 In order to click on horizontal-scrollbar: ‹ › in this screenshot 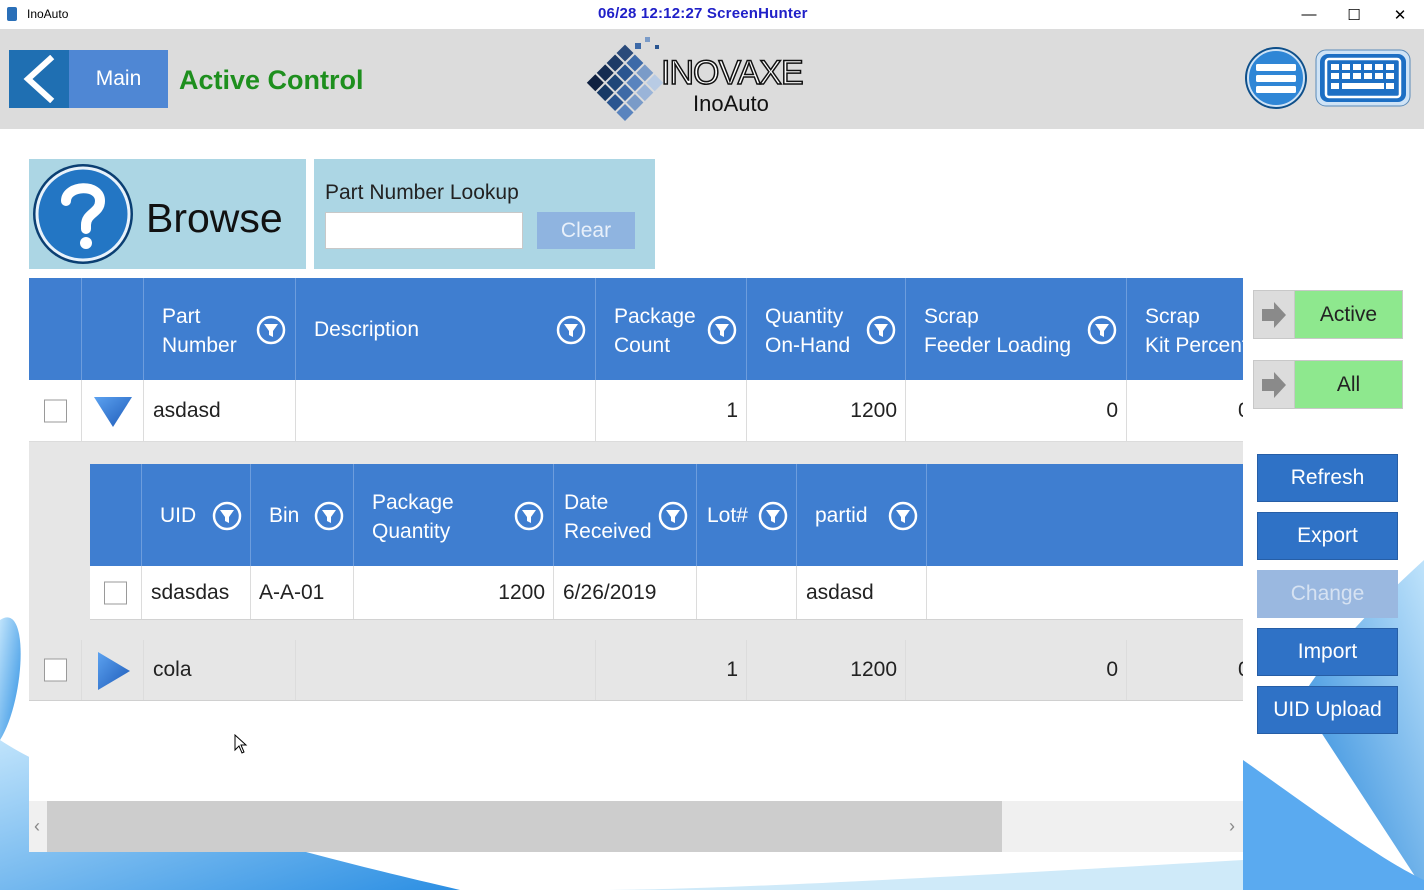, I will do `click(636, 826)`.